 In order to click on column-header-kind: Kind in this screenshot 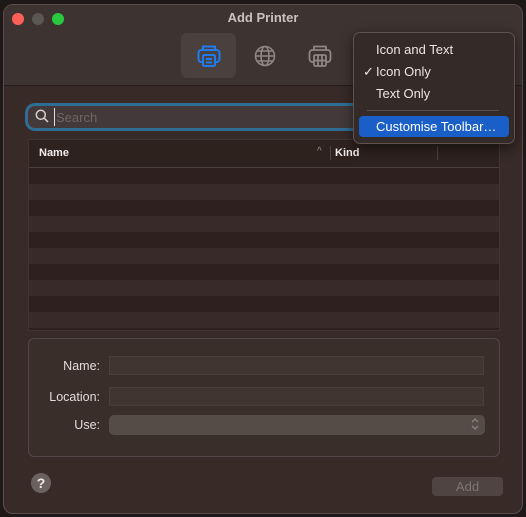, I will do `click(347, 153)`.